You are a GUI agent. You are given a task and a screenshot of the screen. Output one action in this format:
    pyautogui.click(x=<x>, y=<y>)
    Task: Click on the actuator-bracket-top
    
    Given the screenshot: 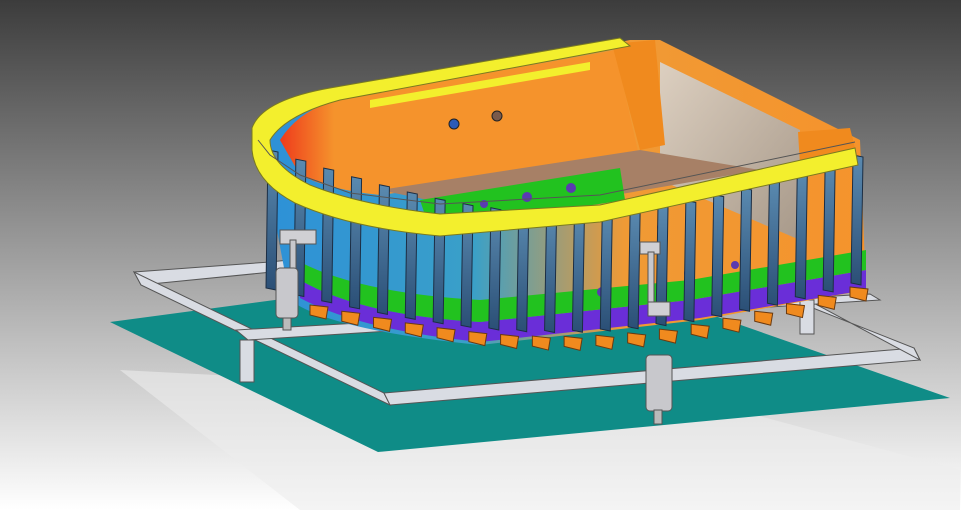 What is the action you would take?
    pyautogui.click(x=298, y=237)
    